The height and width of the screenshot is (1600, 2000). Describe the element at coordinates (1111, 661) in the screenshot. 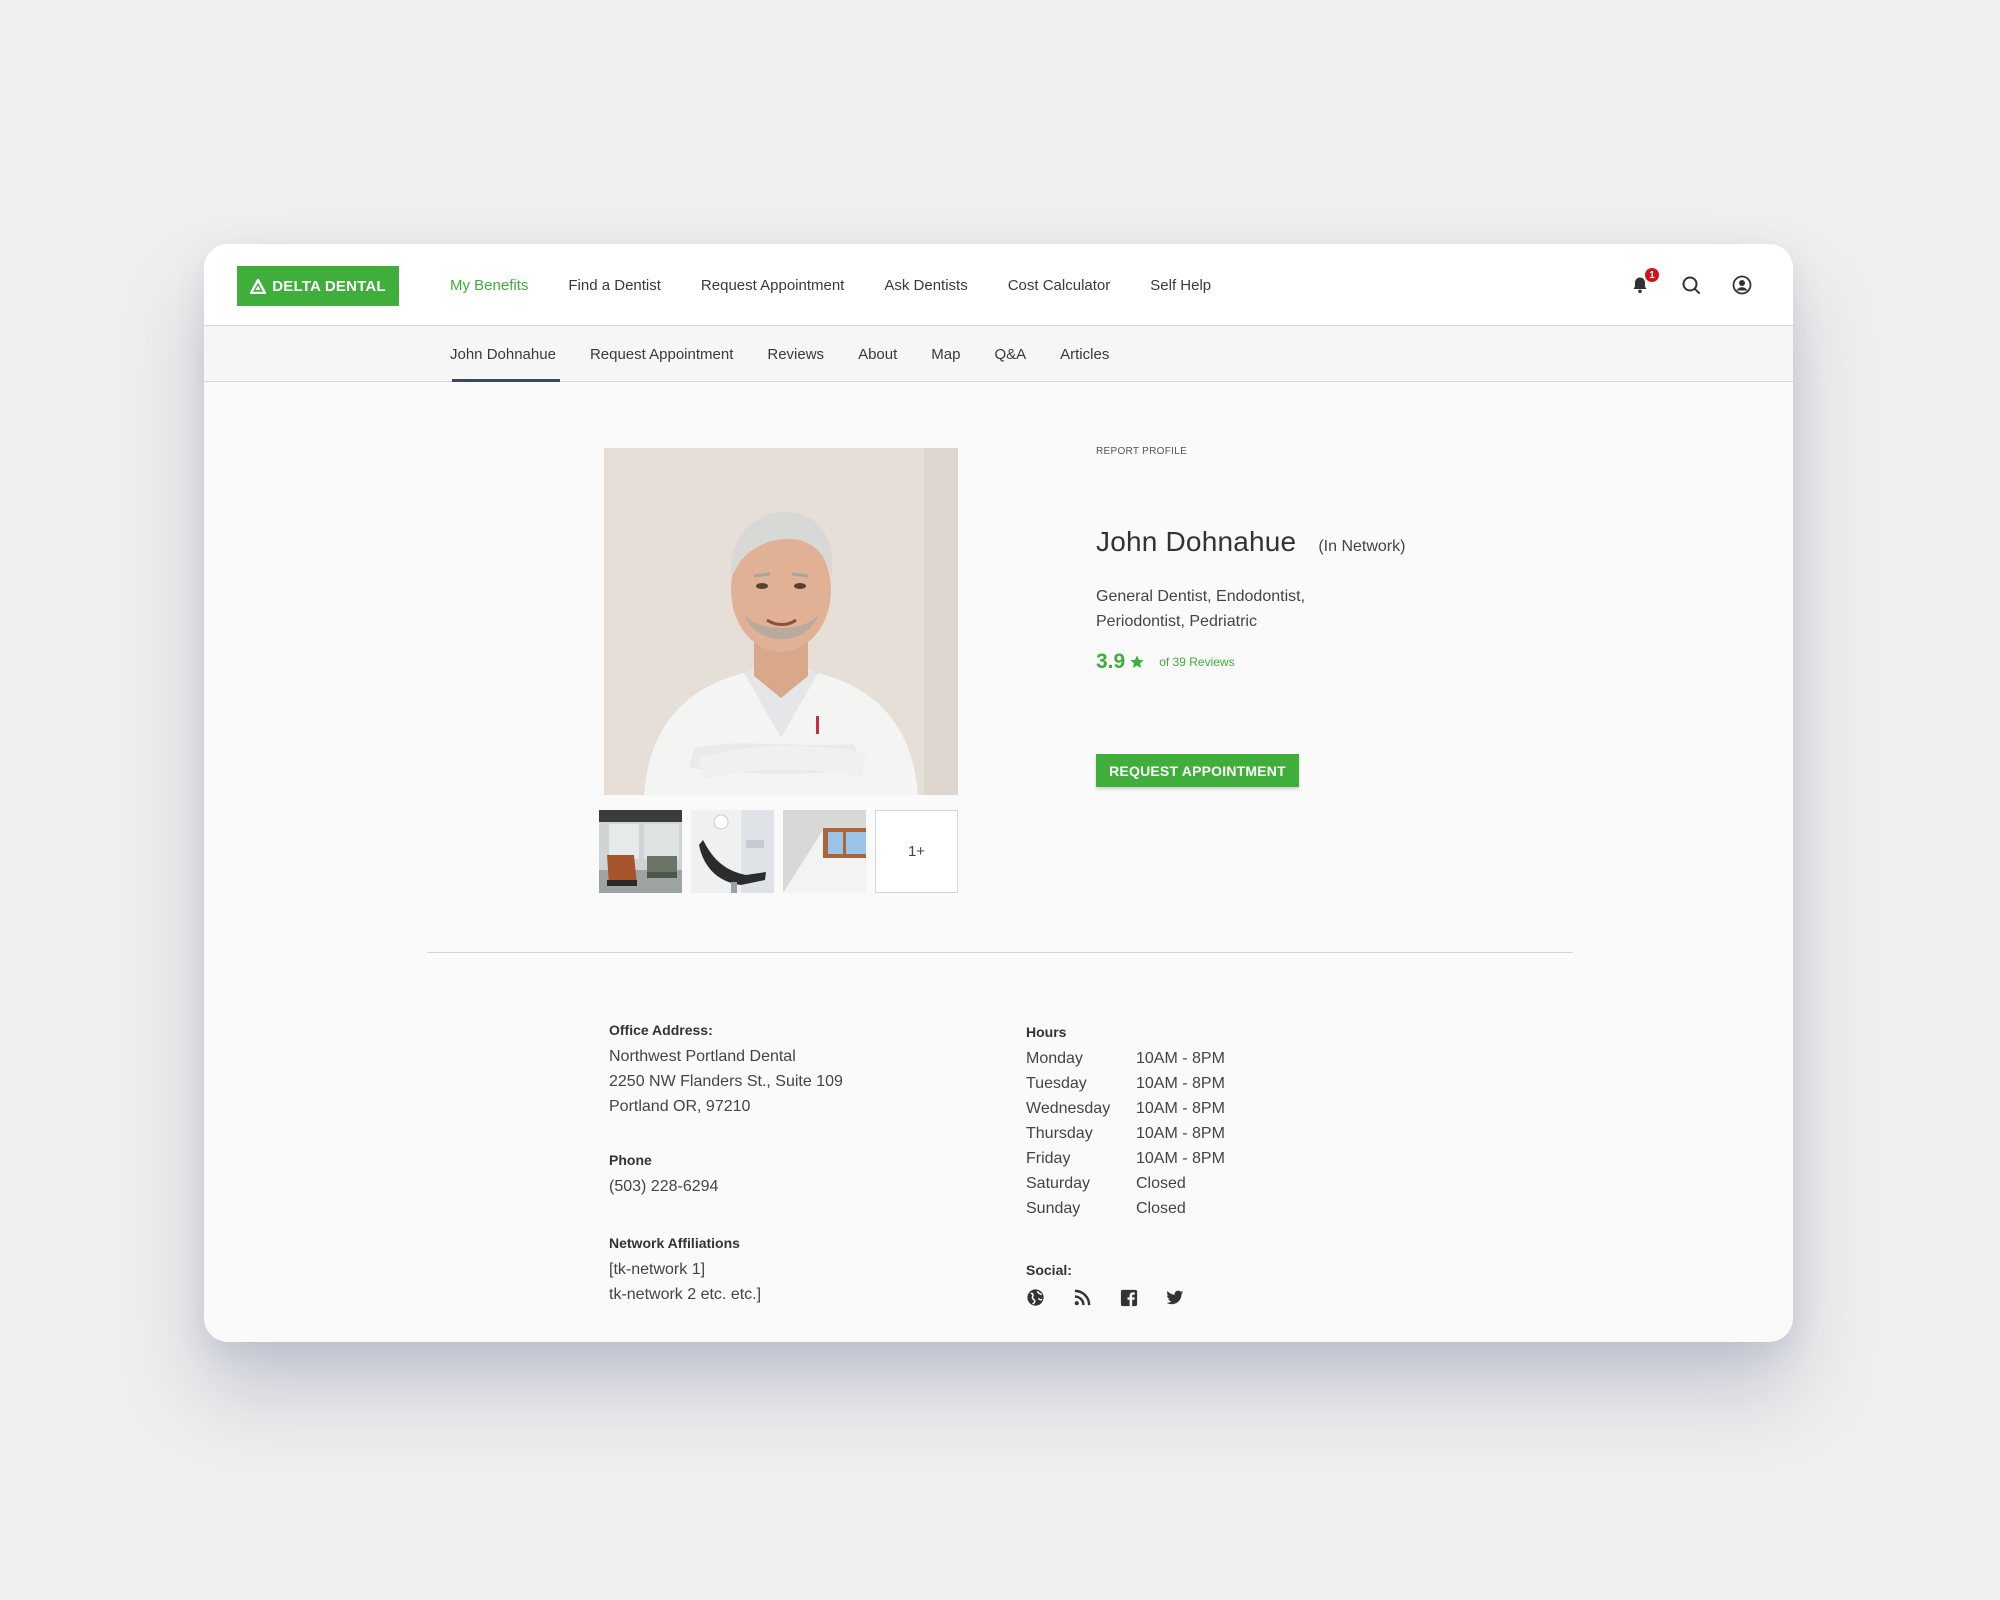

I see `rating-value: 3.9` at that location.